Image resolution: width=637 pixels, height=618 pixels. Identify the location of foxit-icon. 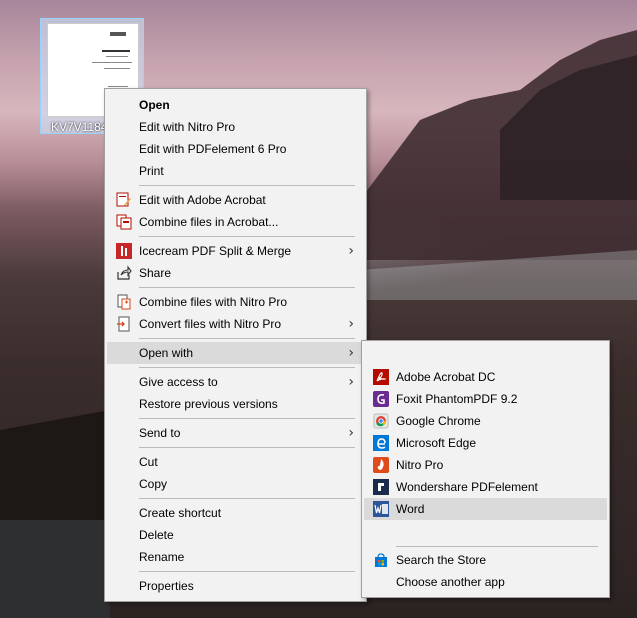
(381, 399).